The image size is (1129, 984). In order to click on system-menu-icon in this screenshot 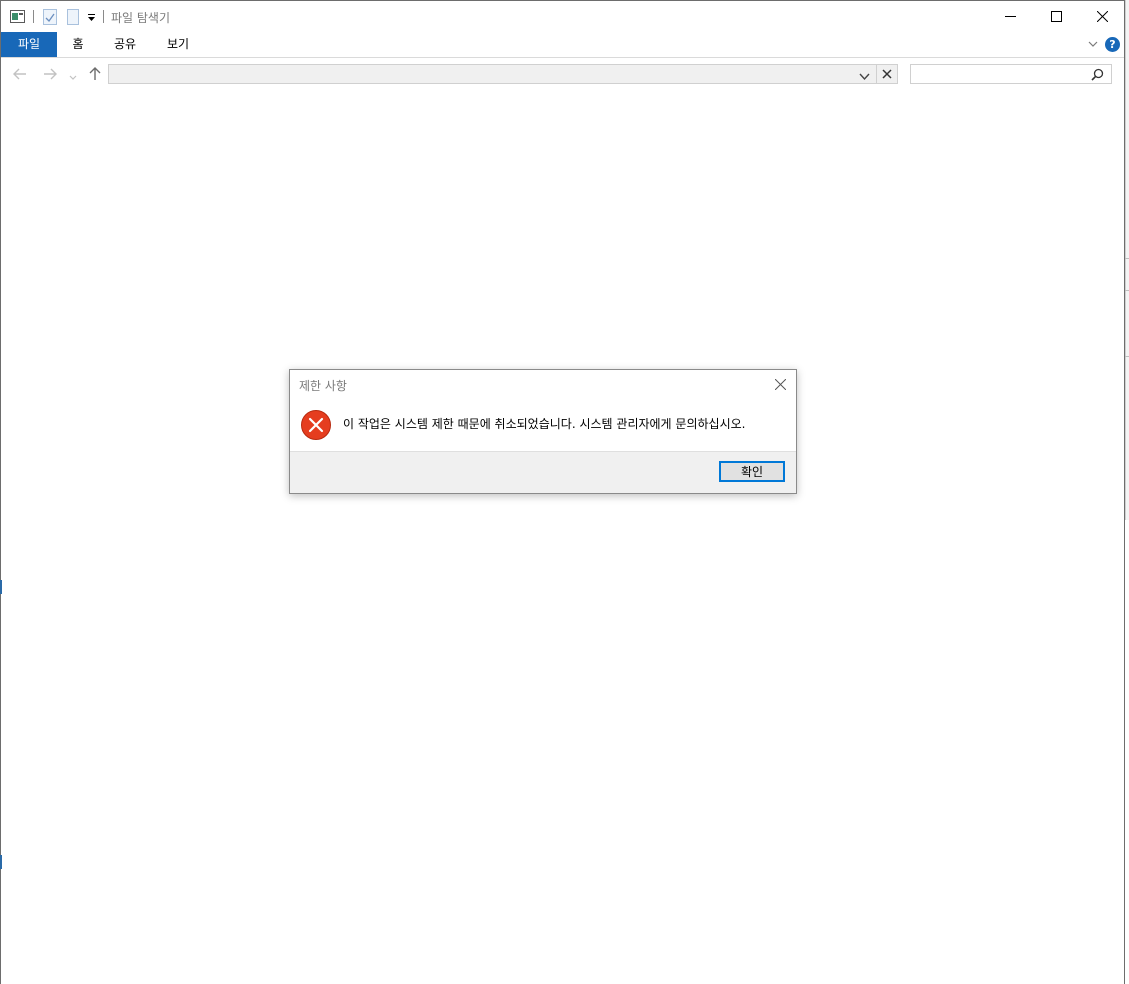, I will do `click(17, 18)`.